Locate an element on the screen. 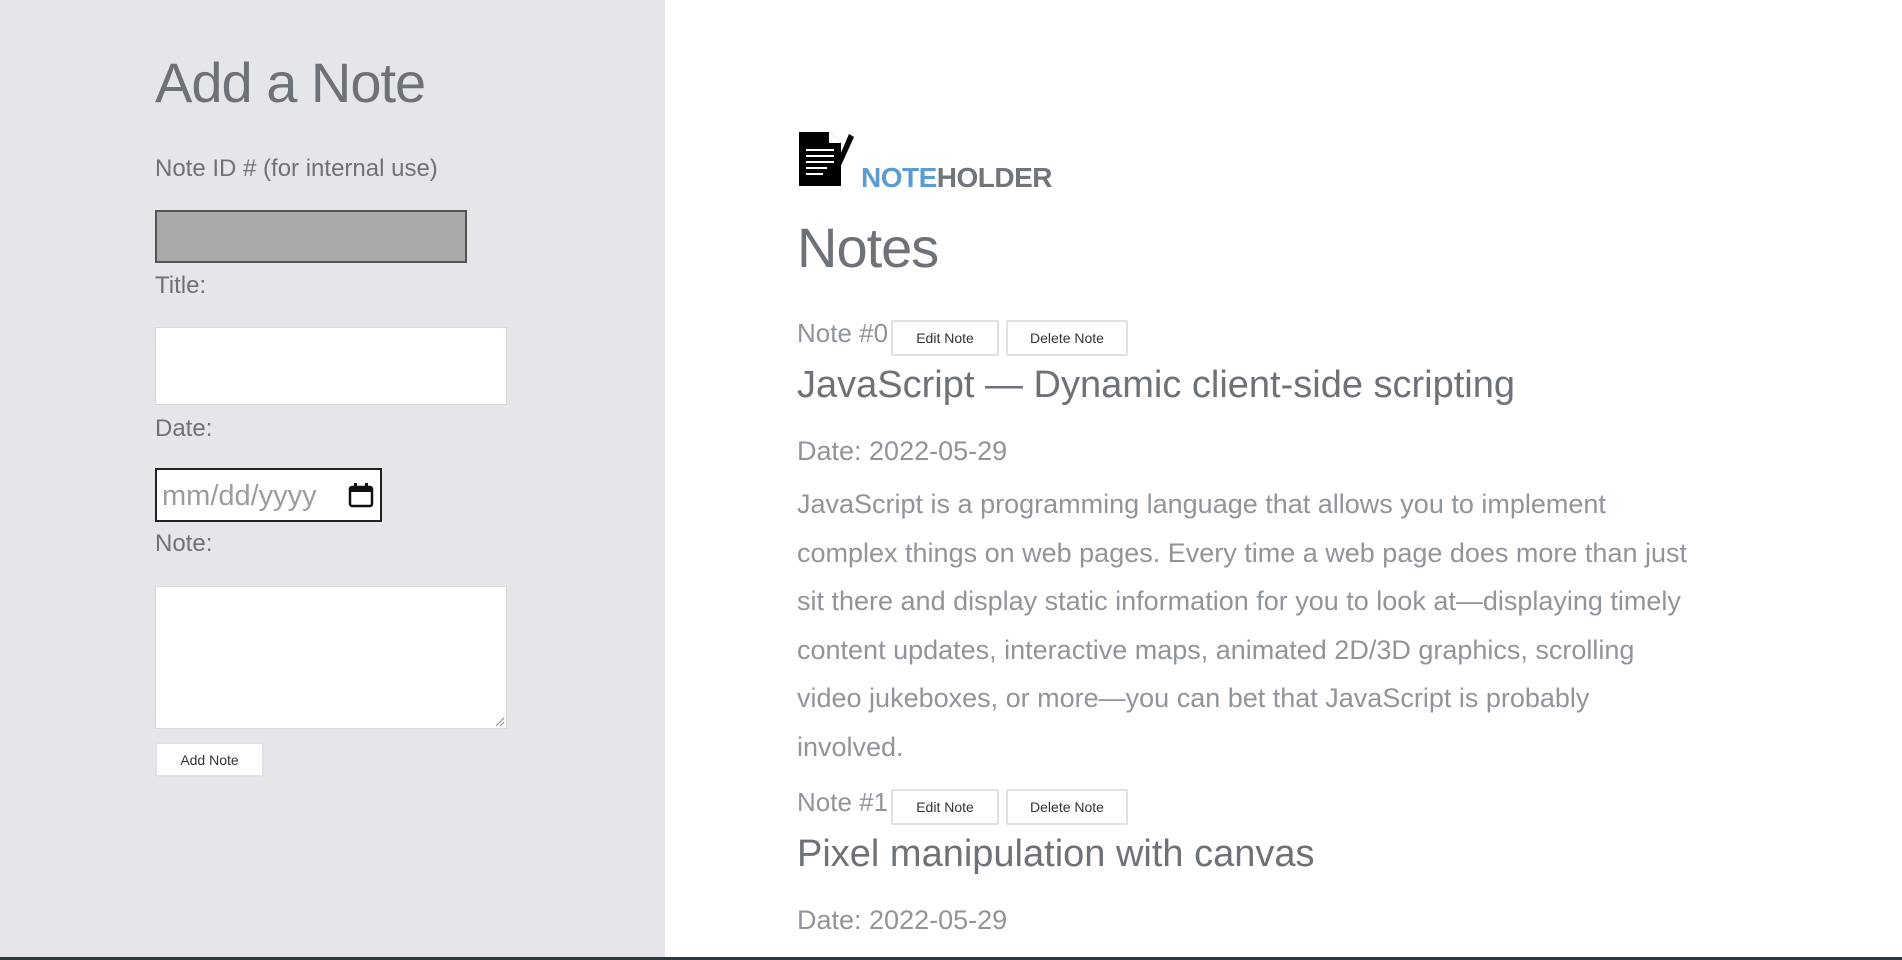 The height and width of the screenshot is (960, 1902). title-label: Title: is located at coordinates (181, 285).